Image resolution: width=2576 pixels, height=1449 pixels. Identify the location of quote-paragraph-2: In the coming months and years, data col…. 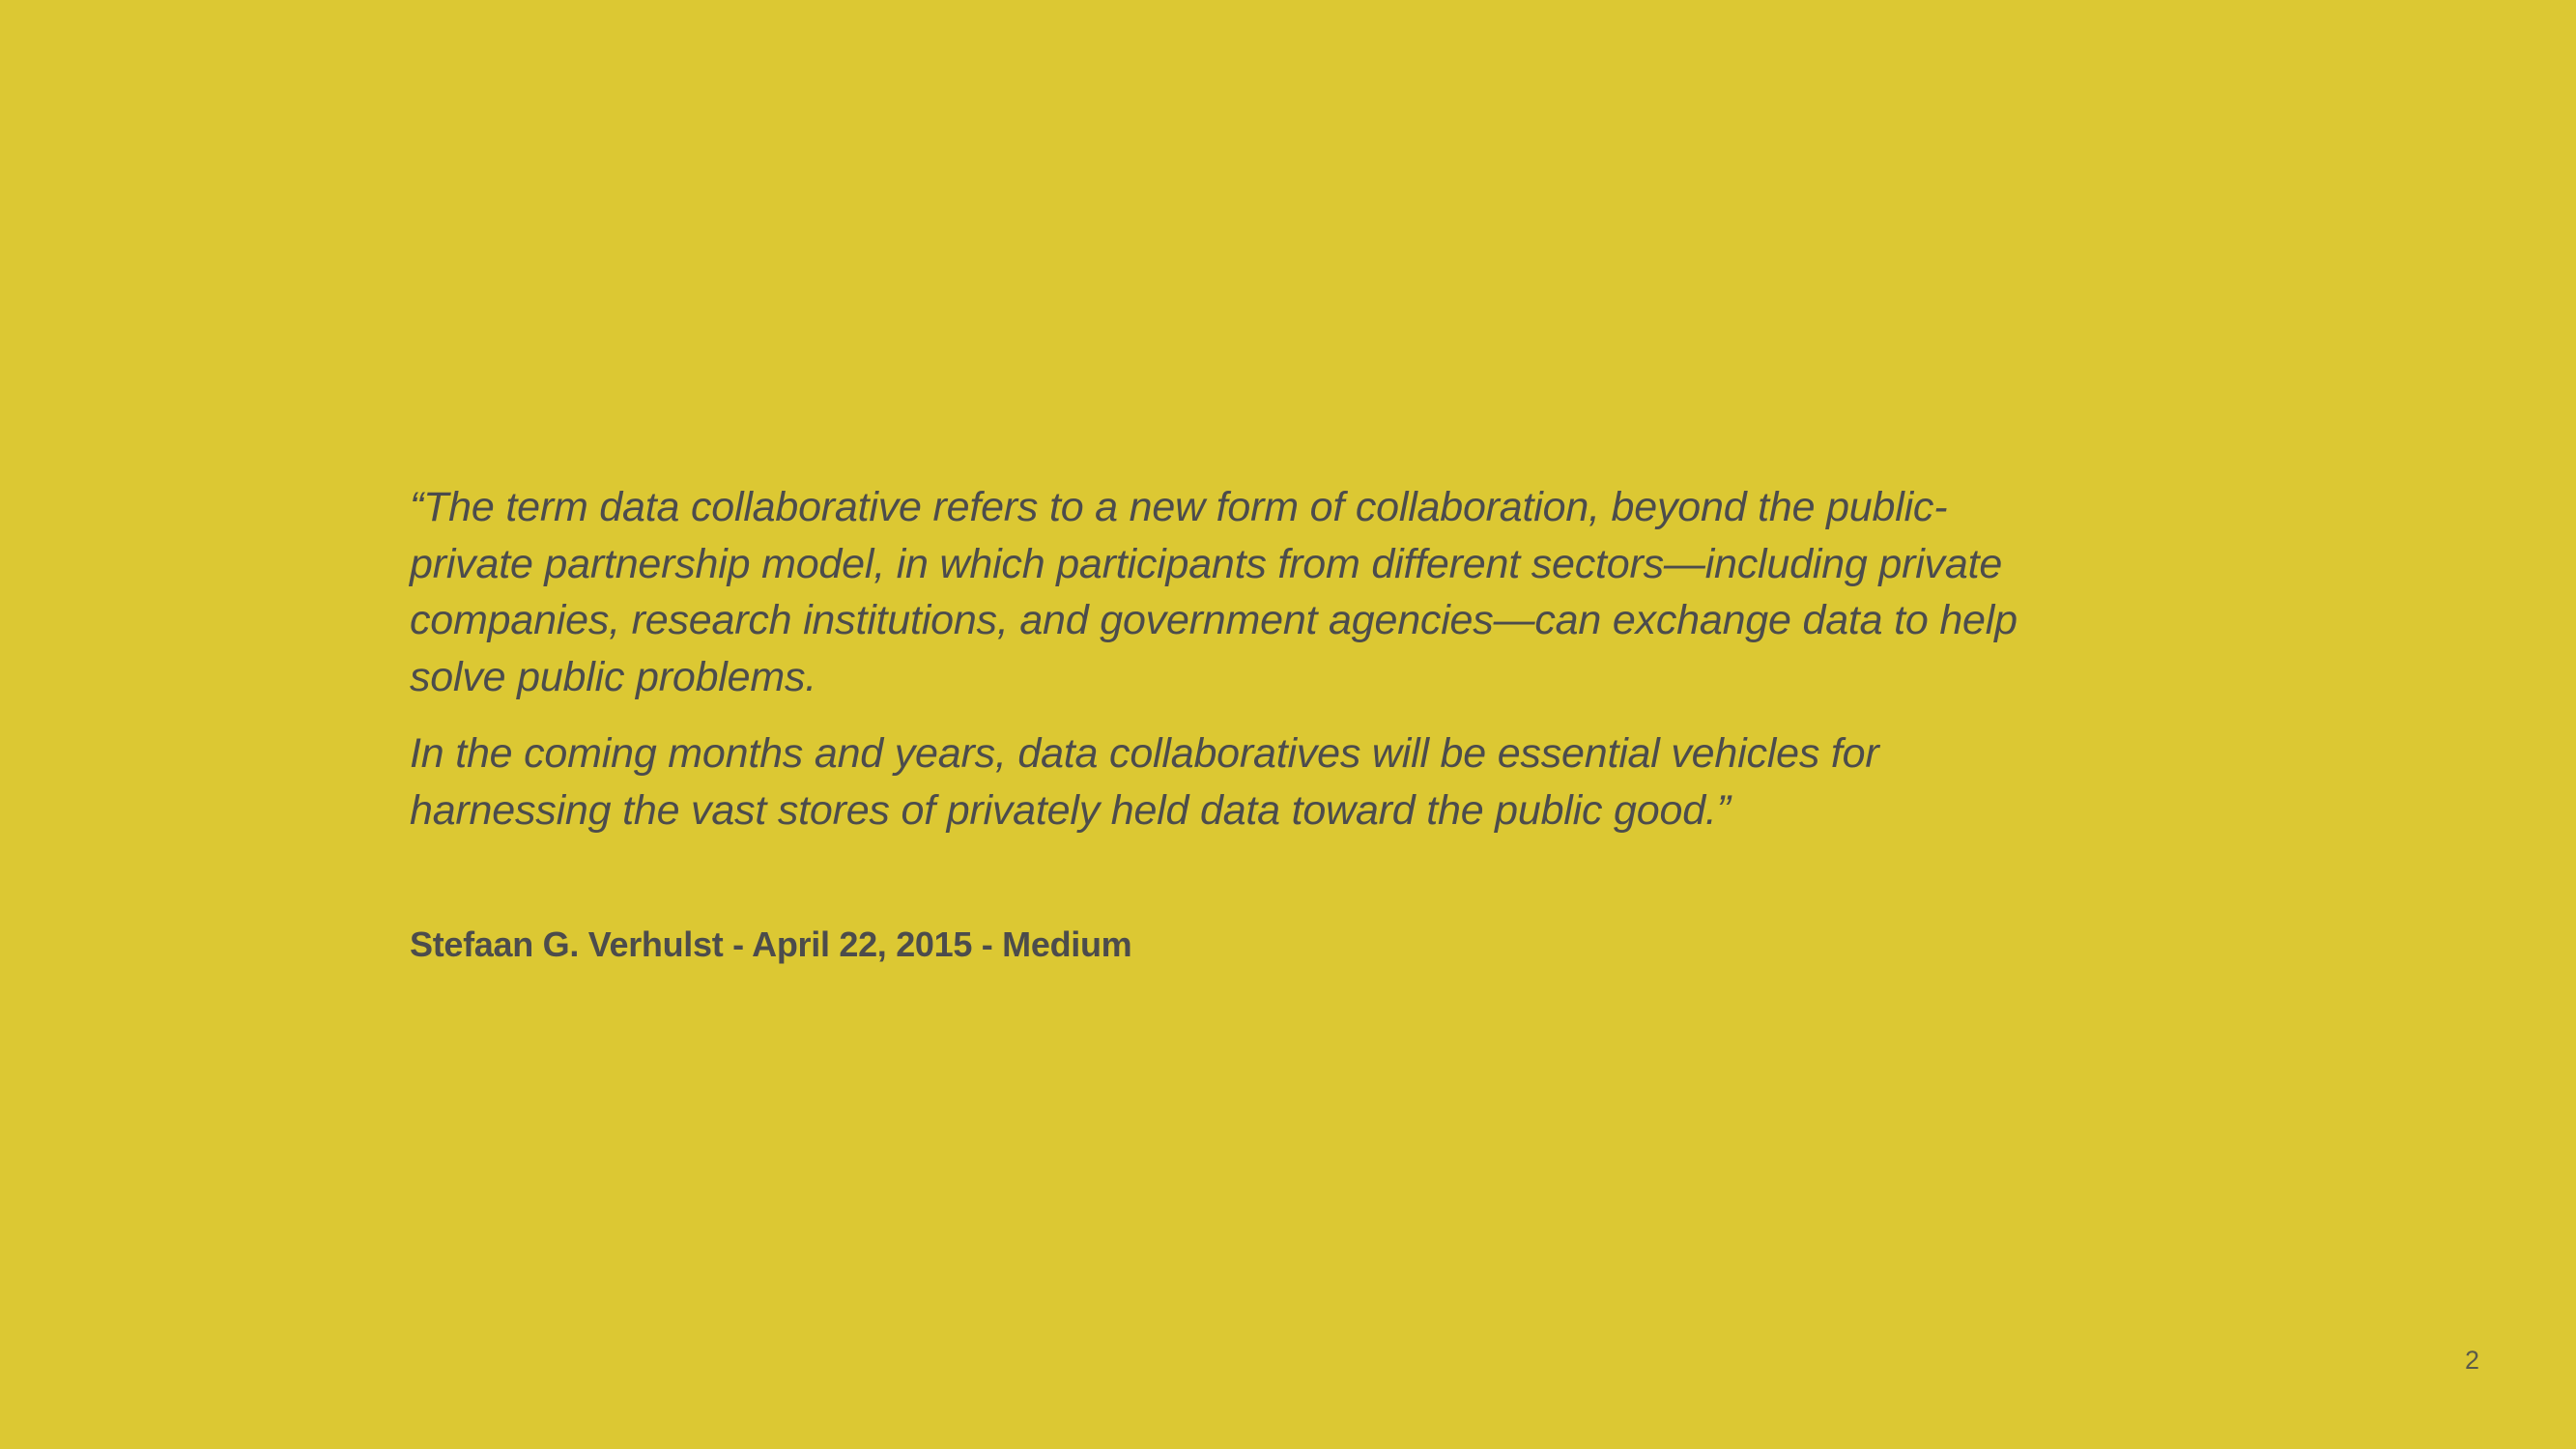
(1280, 781).